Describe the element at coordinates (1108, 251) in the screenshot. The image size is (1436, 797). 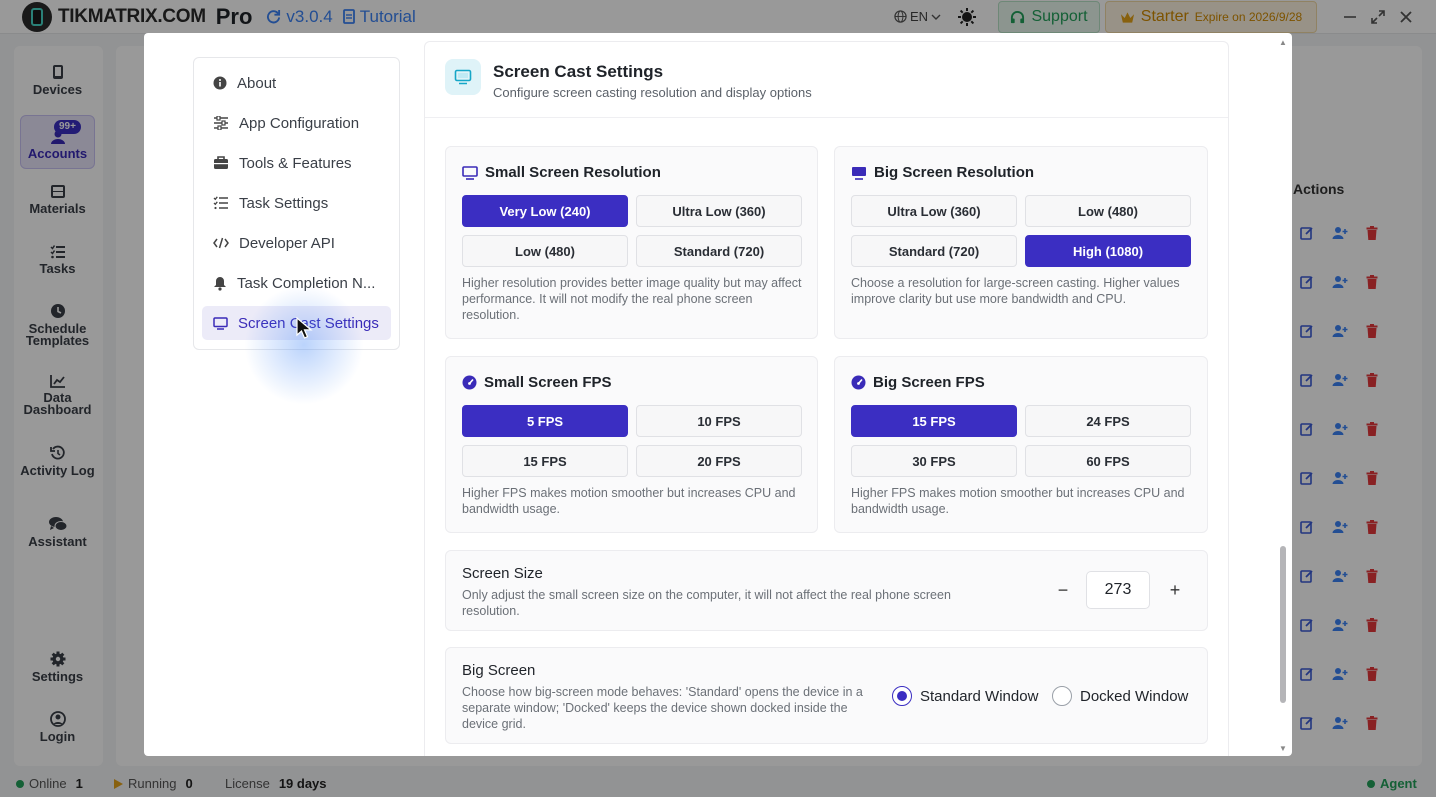
I see `big-res-option: High (1080)` at that location.